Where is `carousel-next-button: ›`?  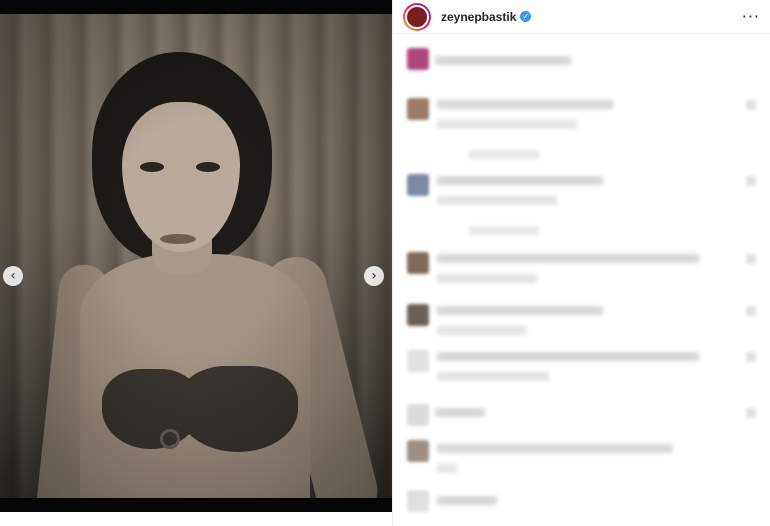 carousel-next-button: › is located at coordinates (374, 276).